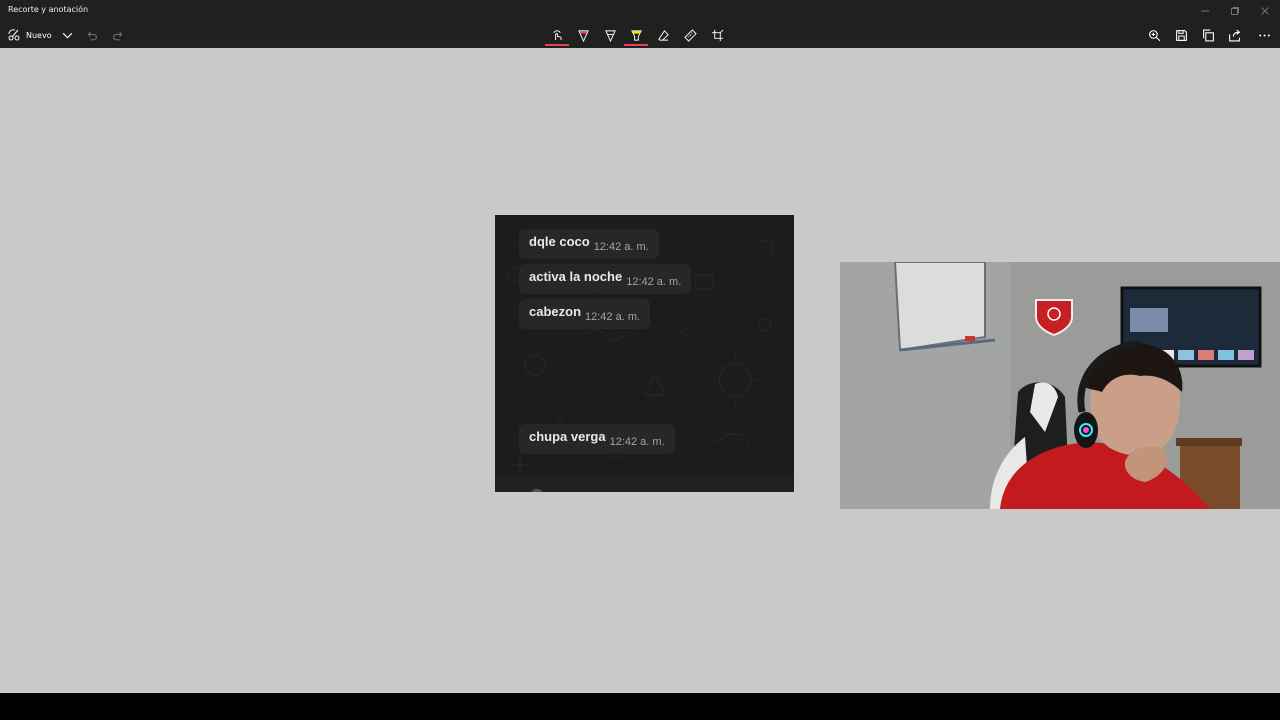  Describe the element at coordinates (1265, 11) in the screenshot. I see `close-icon` at that location.